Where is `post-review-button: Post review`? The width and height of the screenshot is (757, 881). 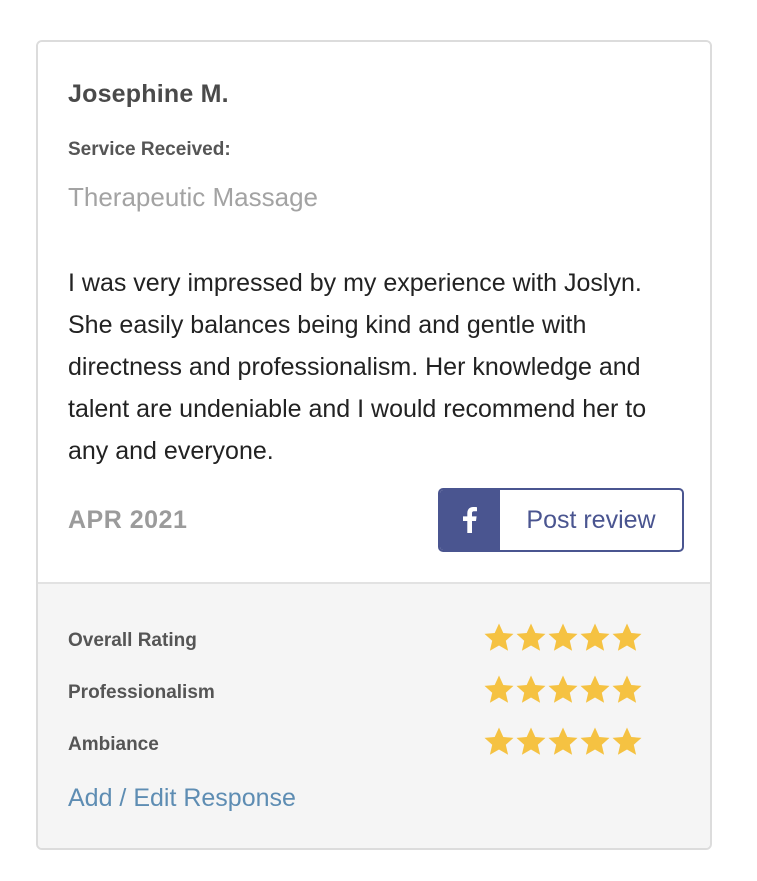
post-review-button: Post review is located at coordinates (561, 520).